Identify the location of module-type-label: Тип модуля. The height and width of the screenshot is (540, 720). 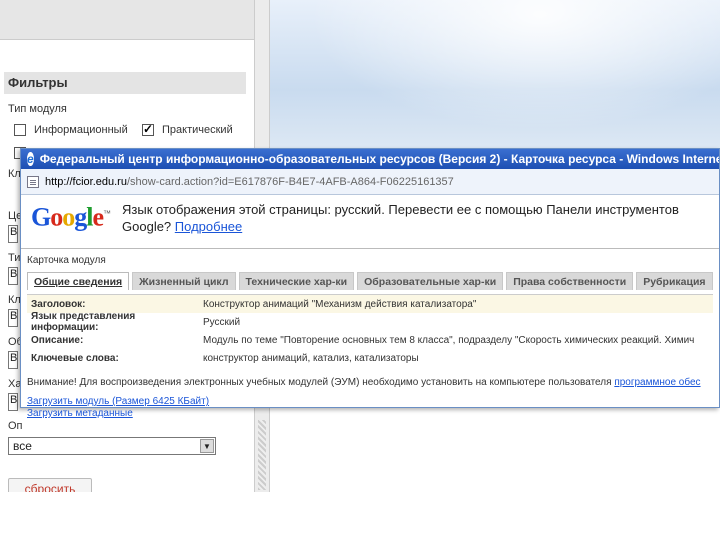
(37, 109).